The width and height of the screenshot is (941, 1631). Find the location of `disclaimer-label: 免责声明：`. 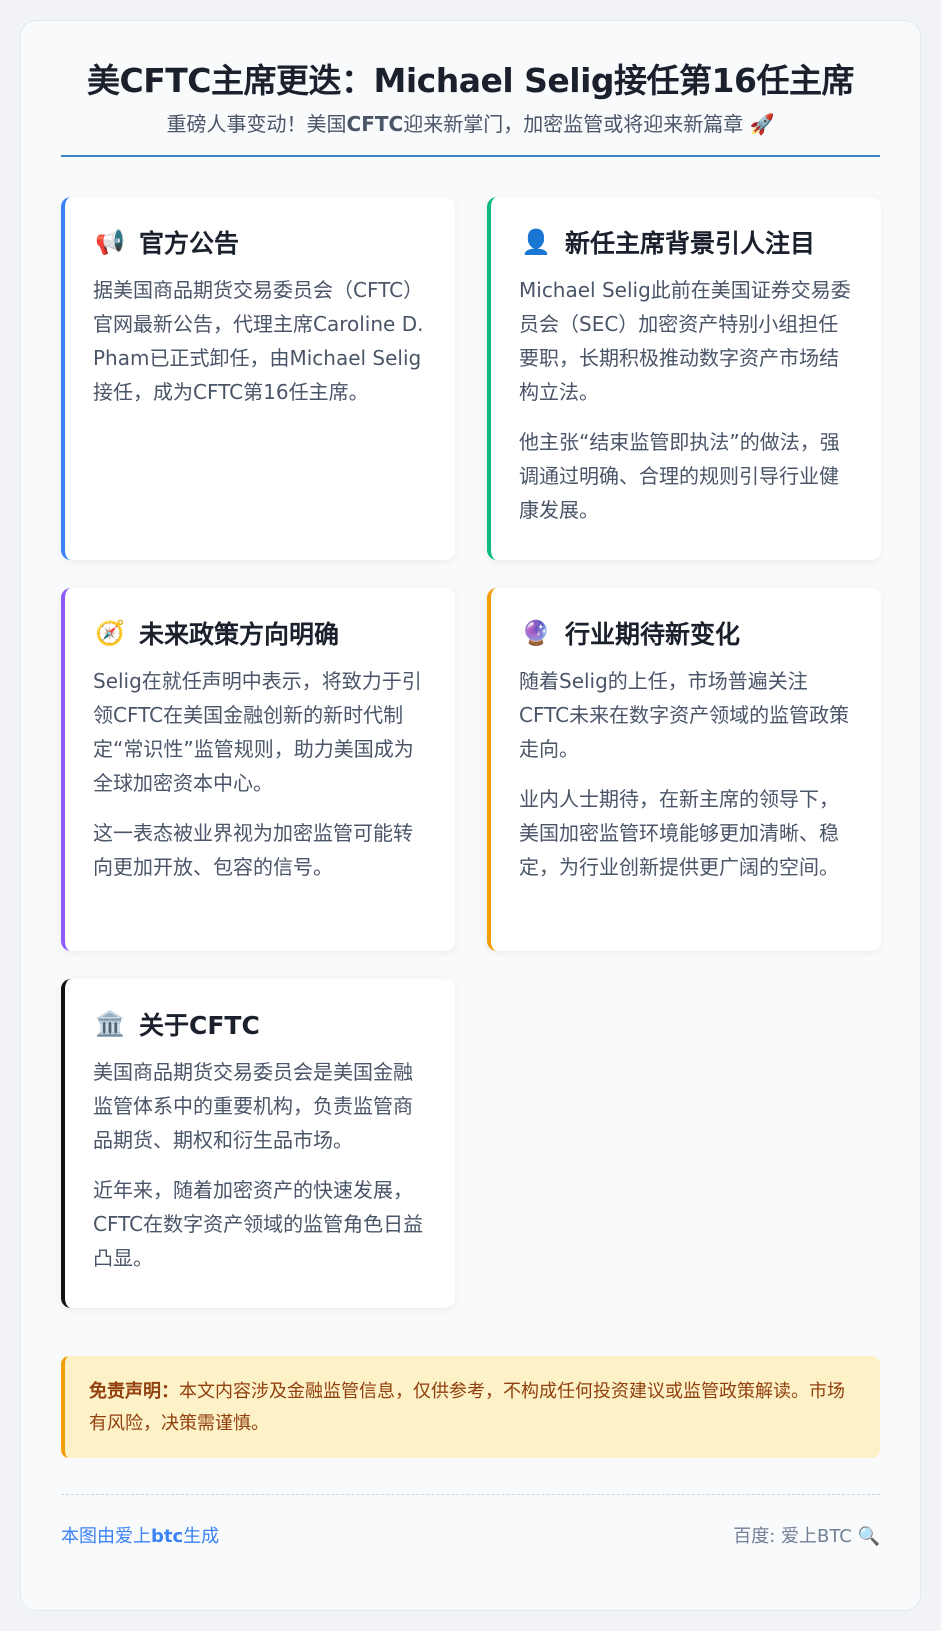

disclaimer-label: 免责声明： is located at coordinates (134, 1391).